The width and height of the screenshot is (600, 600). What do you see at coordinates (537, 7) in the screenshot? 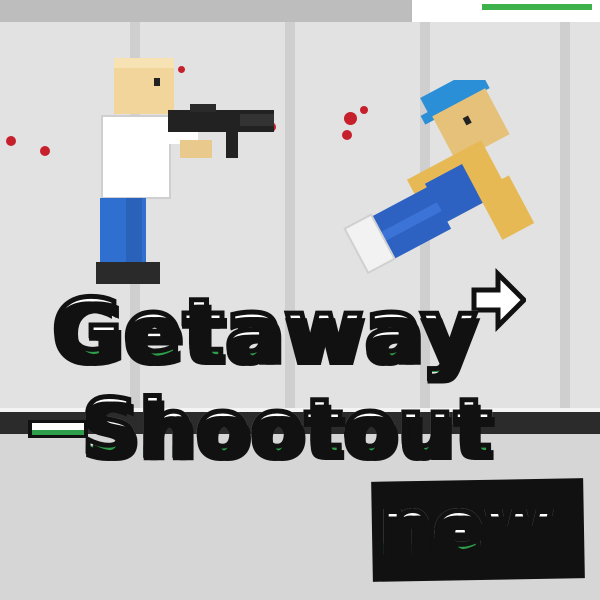
I see `minimap-track` at bounding box center [537, 7].